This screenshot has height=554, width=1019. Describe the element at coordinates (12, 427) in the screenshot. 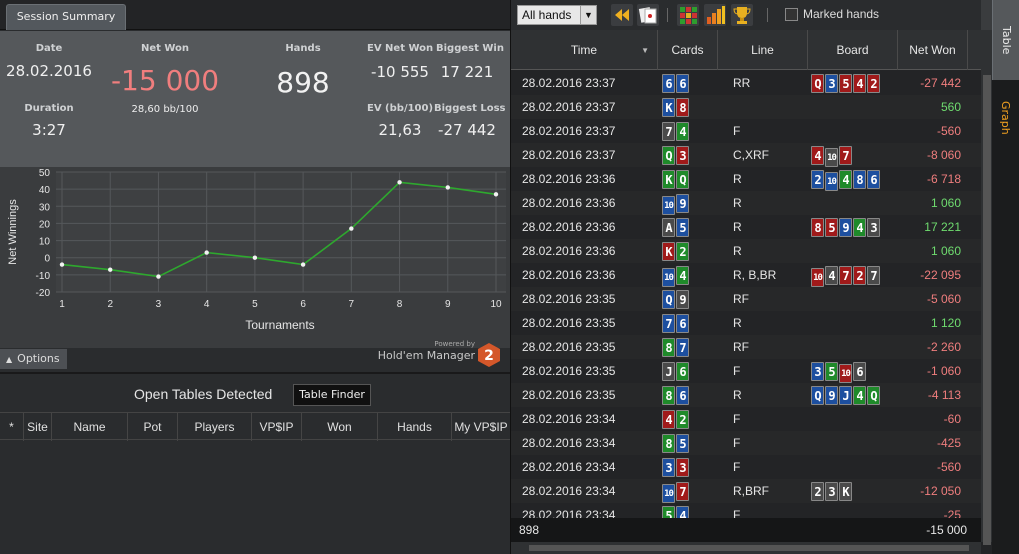

I see `col-star: *` at that location.